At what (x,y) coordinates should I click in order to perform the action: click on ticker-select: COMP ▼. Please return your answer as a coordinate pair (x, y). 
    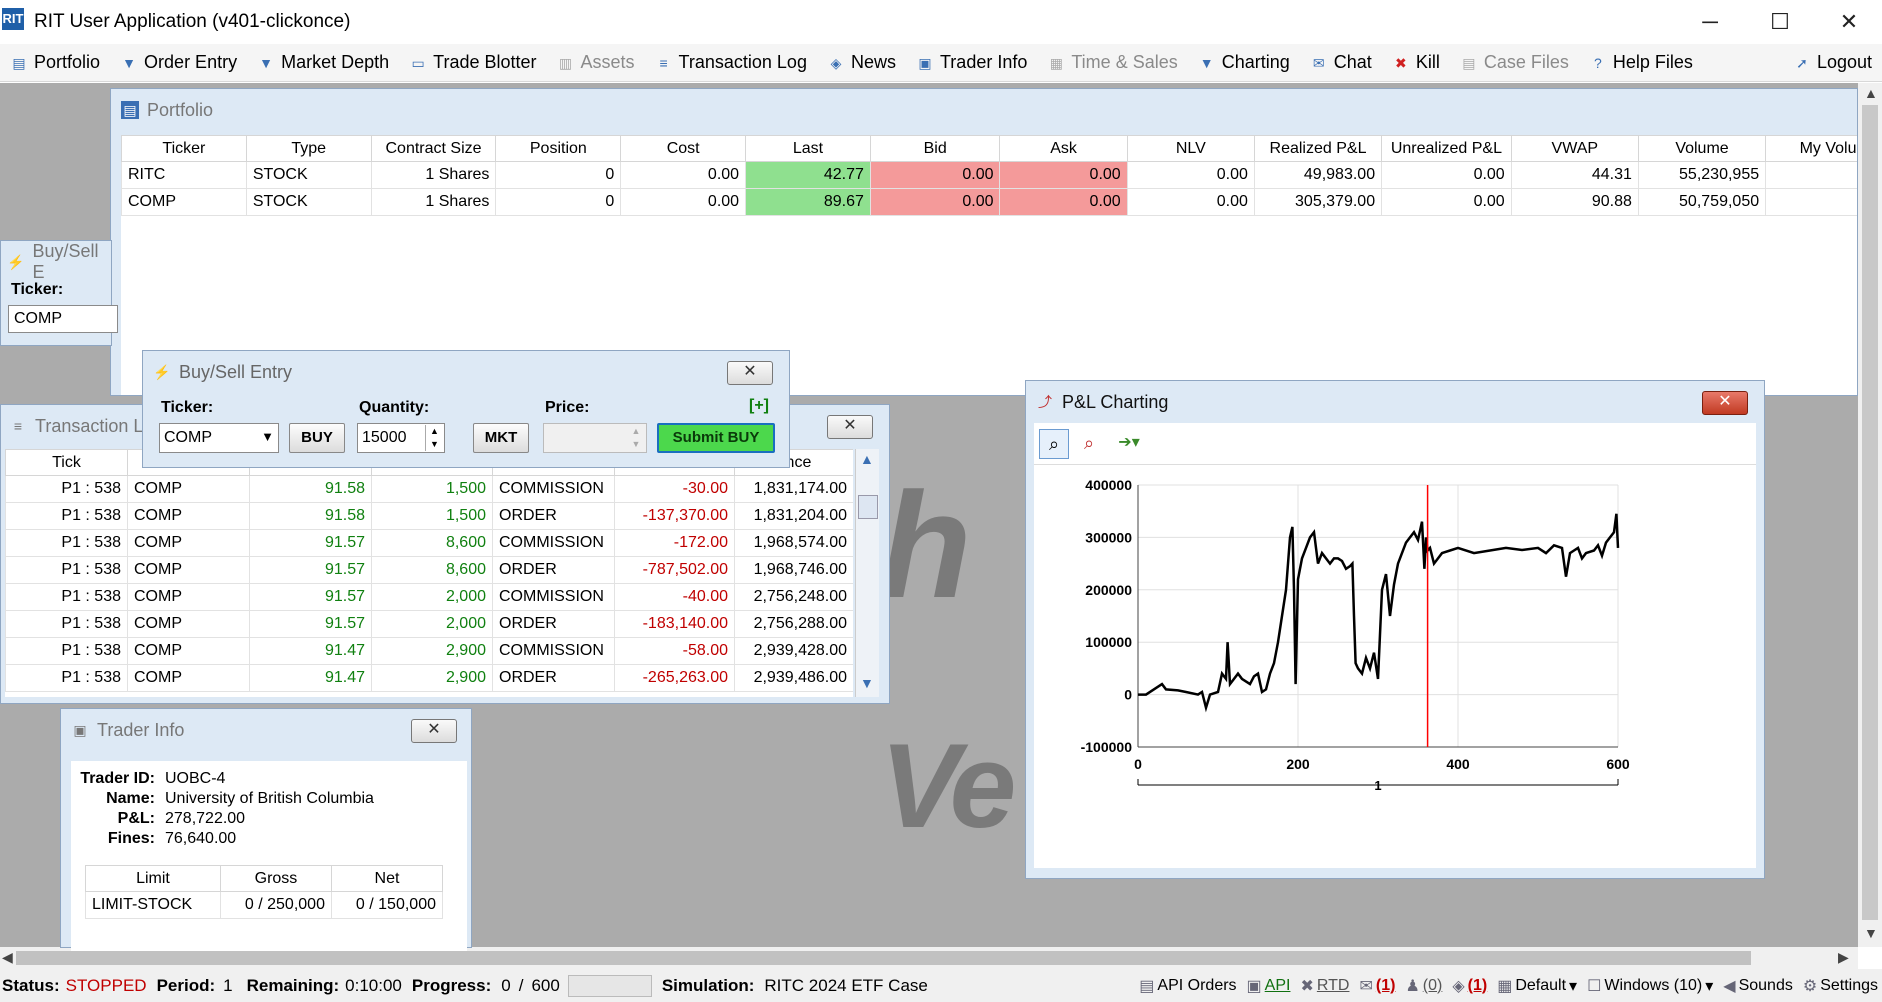
    Looking at the image, I should click on (219, 438).